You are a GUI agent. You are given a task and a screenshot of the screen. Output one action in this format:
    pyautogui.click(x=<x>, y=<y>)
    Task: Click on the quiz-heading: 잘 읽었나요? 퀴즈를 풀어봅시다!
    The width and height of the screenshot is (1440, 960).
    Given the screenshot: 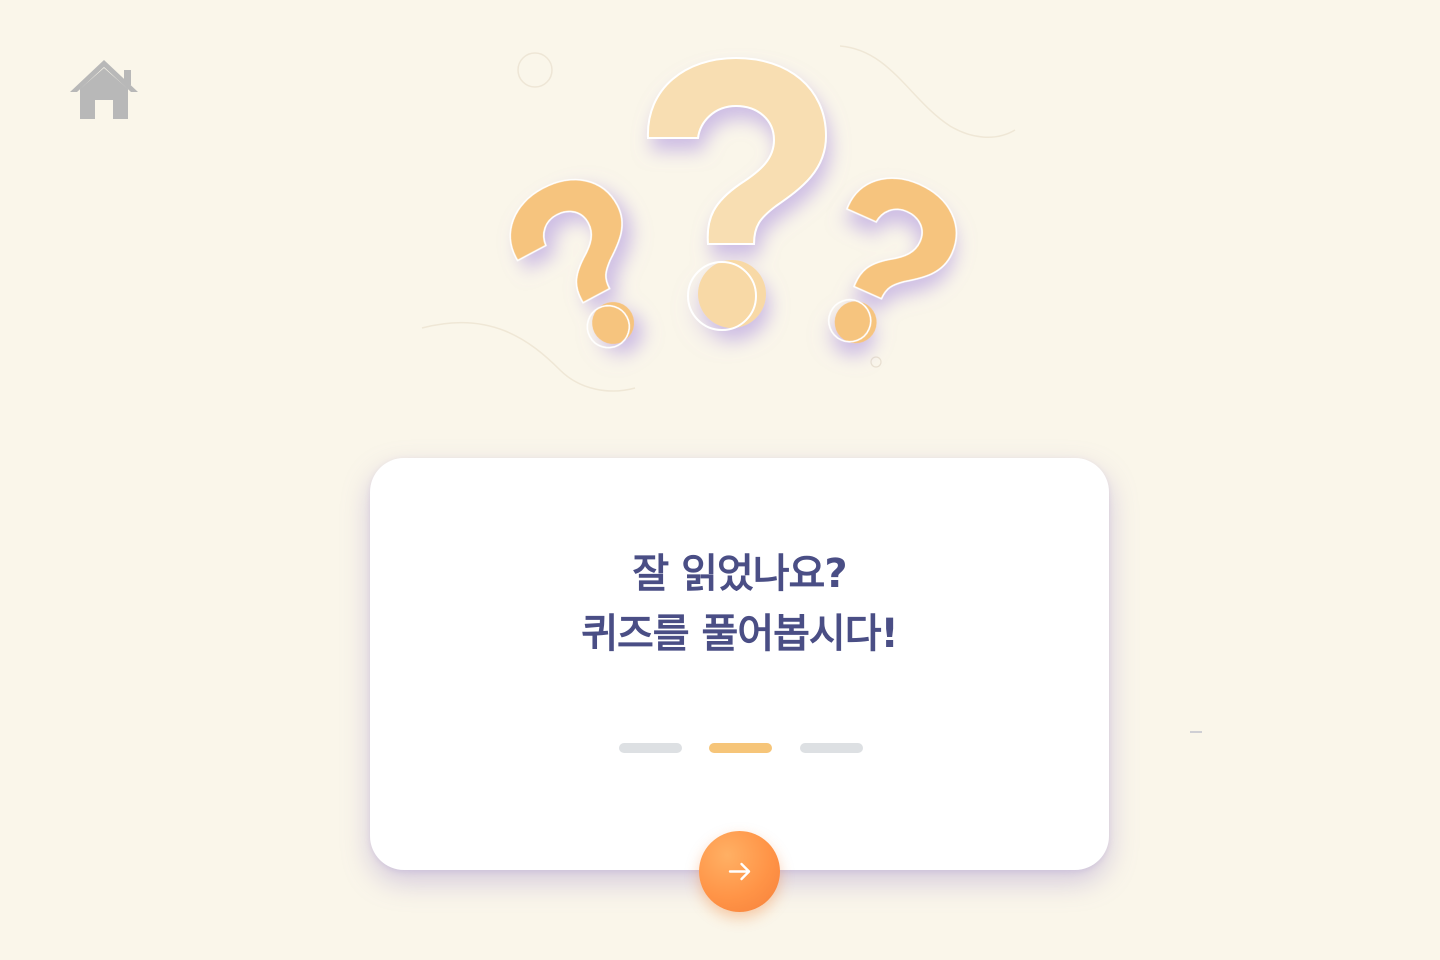 What is the action you would take?
    pyautogui.click(x=739, y=604)
    